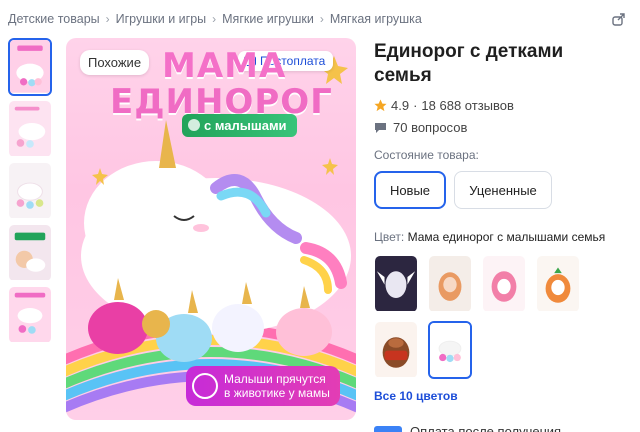 The width and height of the screenshot is (640, 432). What do you see at coordinates (245, 125) in the screenshot?
I see `babies-label: с малышами` at bounding box center [245, 125].